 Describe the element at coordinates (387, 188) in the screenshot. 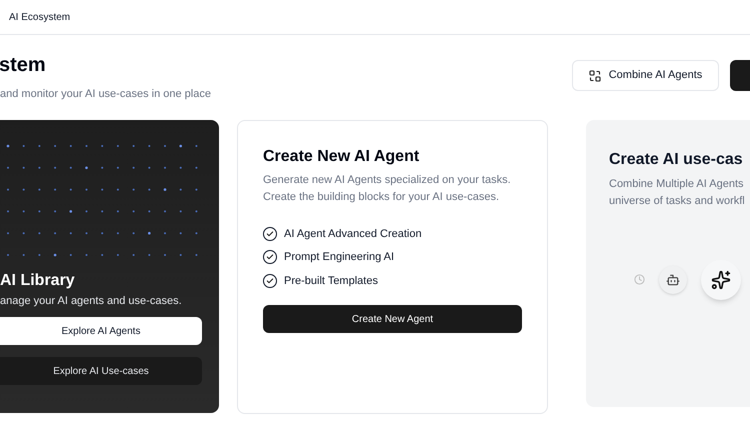

I see `card-description: Generate new AI Agents specialized on your tasks. Create the building blocks for your AI use-cases.` at that location.